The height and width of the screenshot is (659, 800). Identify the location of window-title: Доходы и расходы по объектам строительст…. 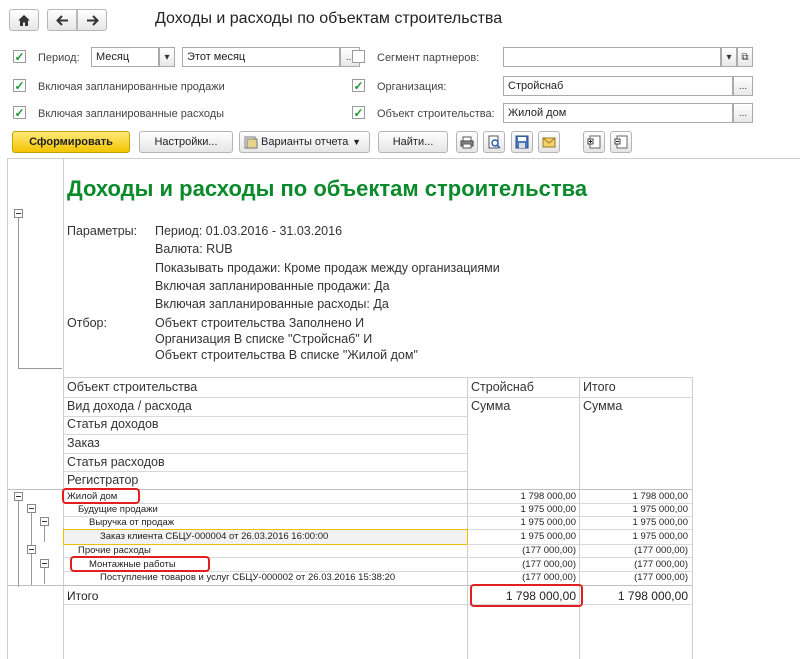
(329, 18).